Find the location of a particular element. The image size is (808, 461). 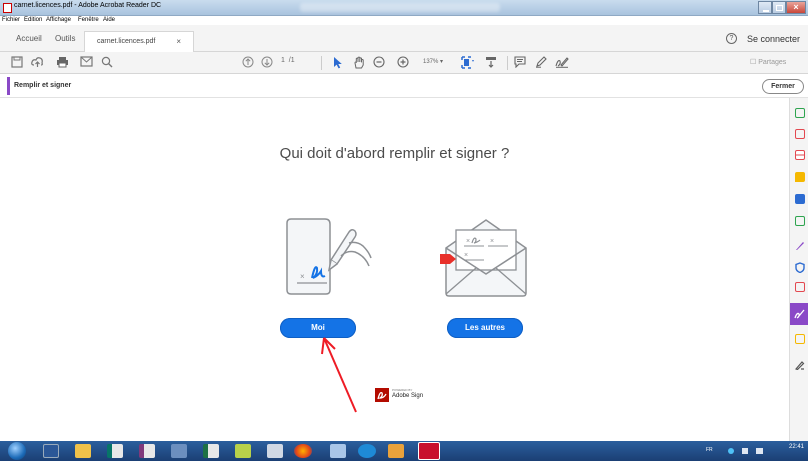

menu-edition: Edition is located at coordinates (33, 20).